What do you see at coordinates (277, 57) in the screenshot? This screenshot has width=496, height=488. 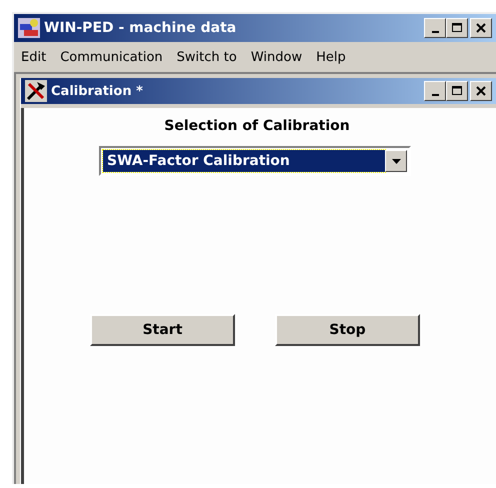 I see `menu-item: Window` at bounding box center [277, 57].